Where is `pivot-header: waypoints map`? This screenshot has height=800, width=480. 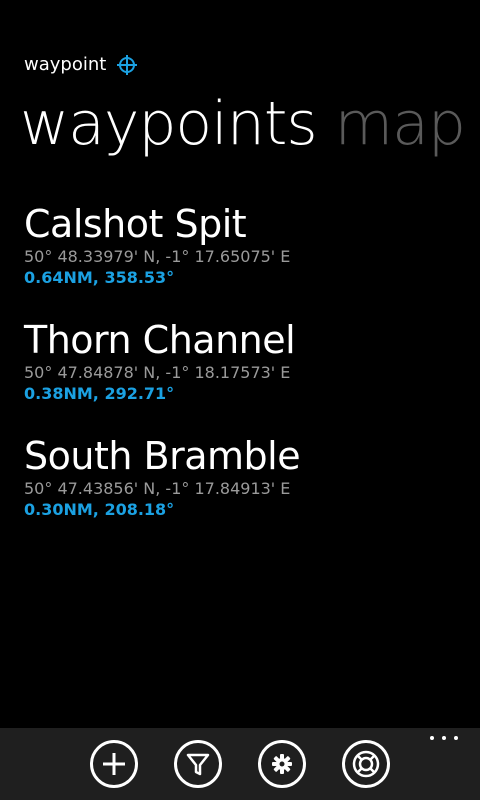
pivot-header: waypoints map is located at coordinates (243, 124).